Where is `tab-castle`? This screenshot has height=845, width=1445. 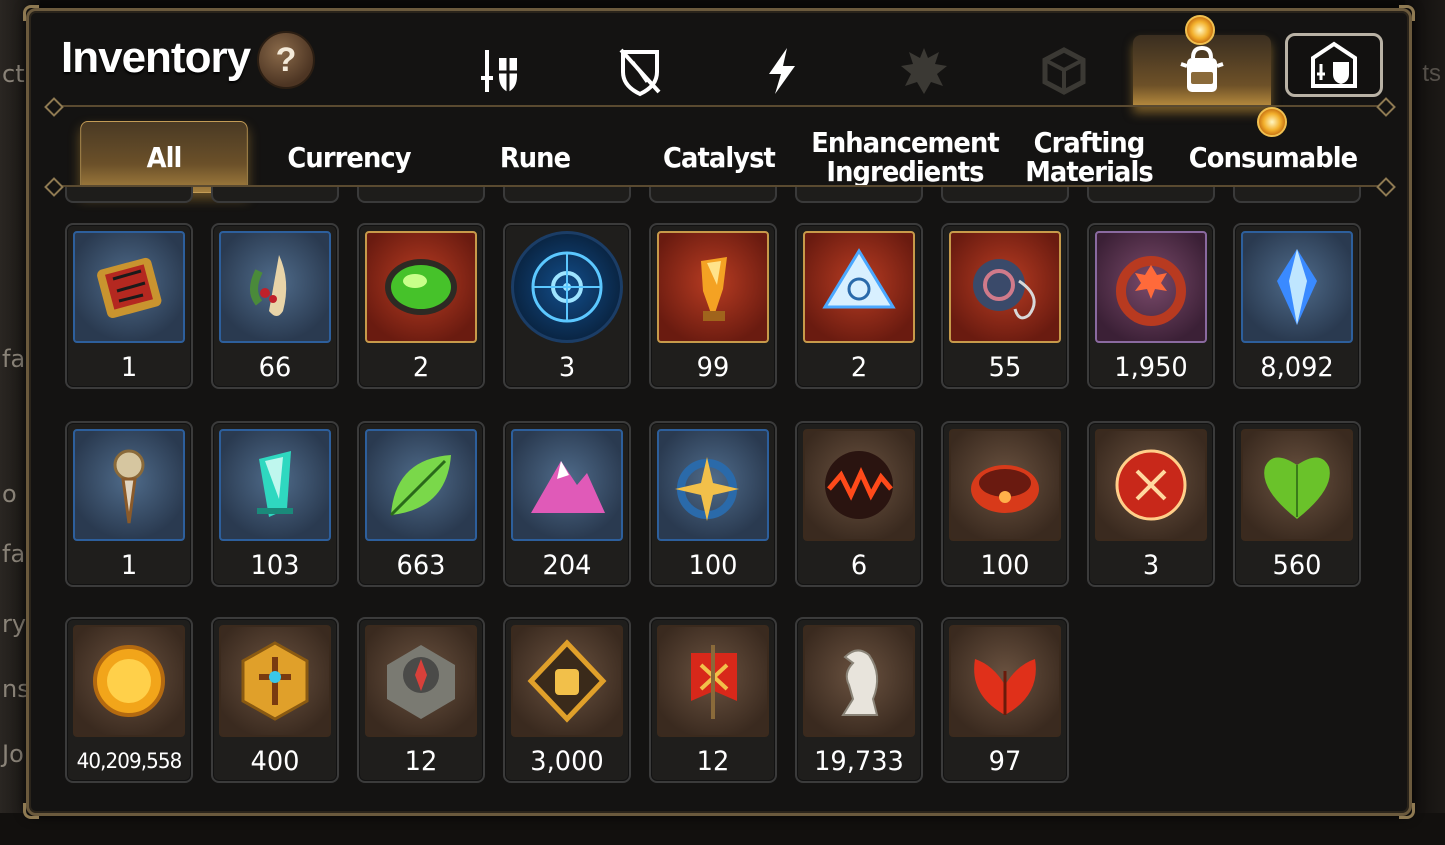
tab-castle is located at coordinates (1334, 65).